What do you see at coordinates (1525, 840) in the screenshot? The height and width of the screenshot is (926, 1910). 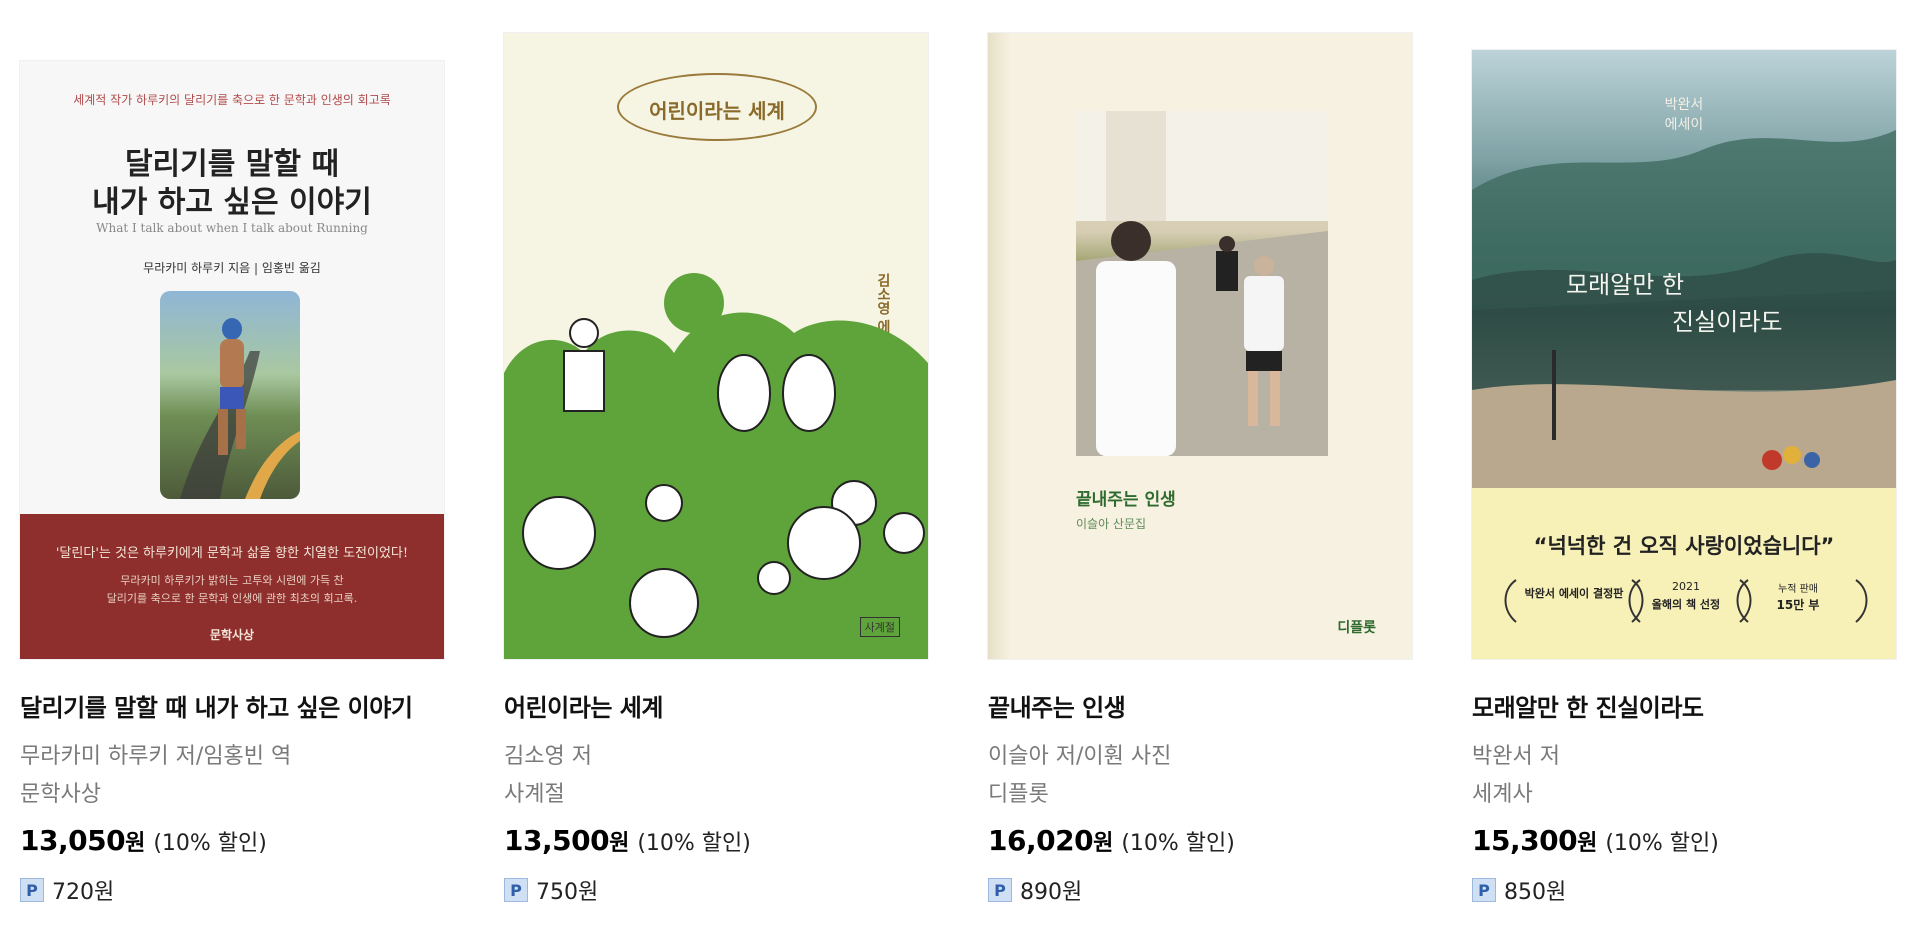 I see `sale-price: 15,300` at bounding box center [1525, 840].